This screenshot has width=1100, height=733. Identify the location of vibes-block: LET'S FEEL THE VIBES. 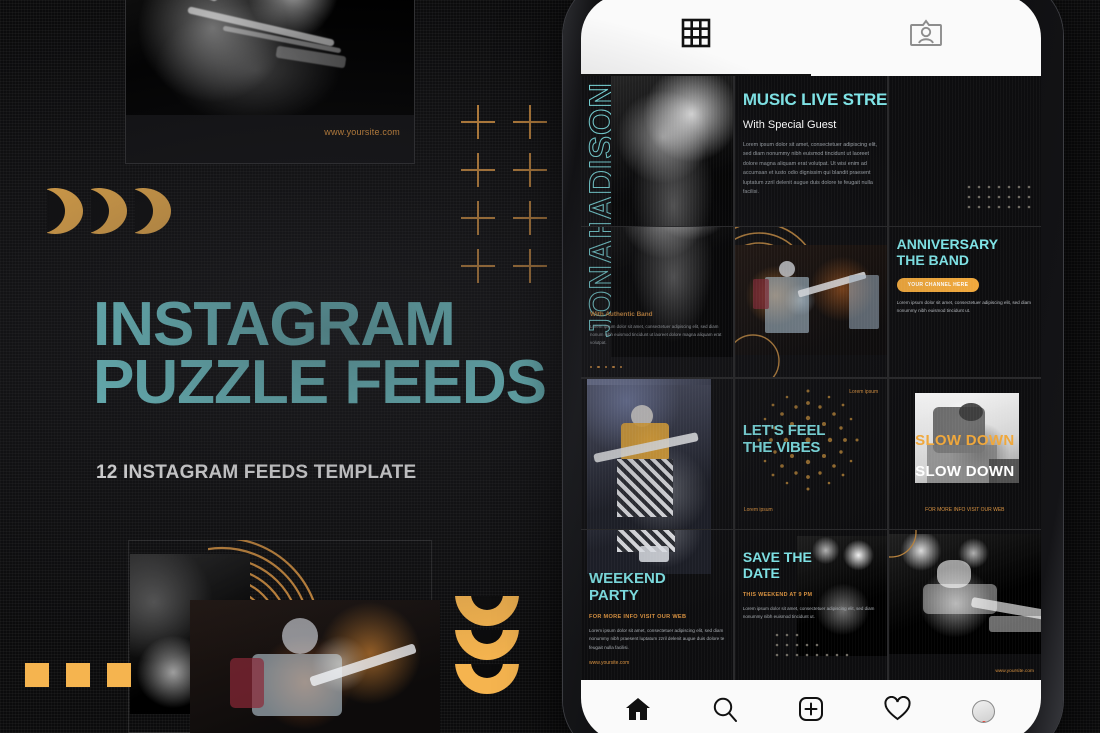
(811, 439).